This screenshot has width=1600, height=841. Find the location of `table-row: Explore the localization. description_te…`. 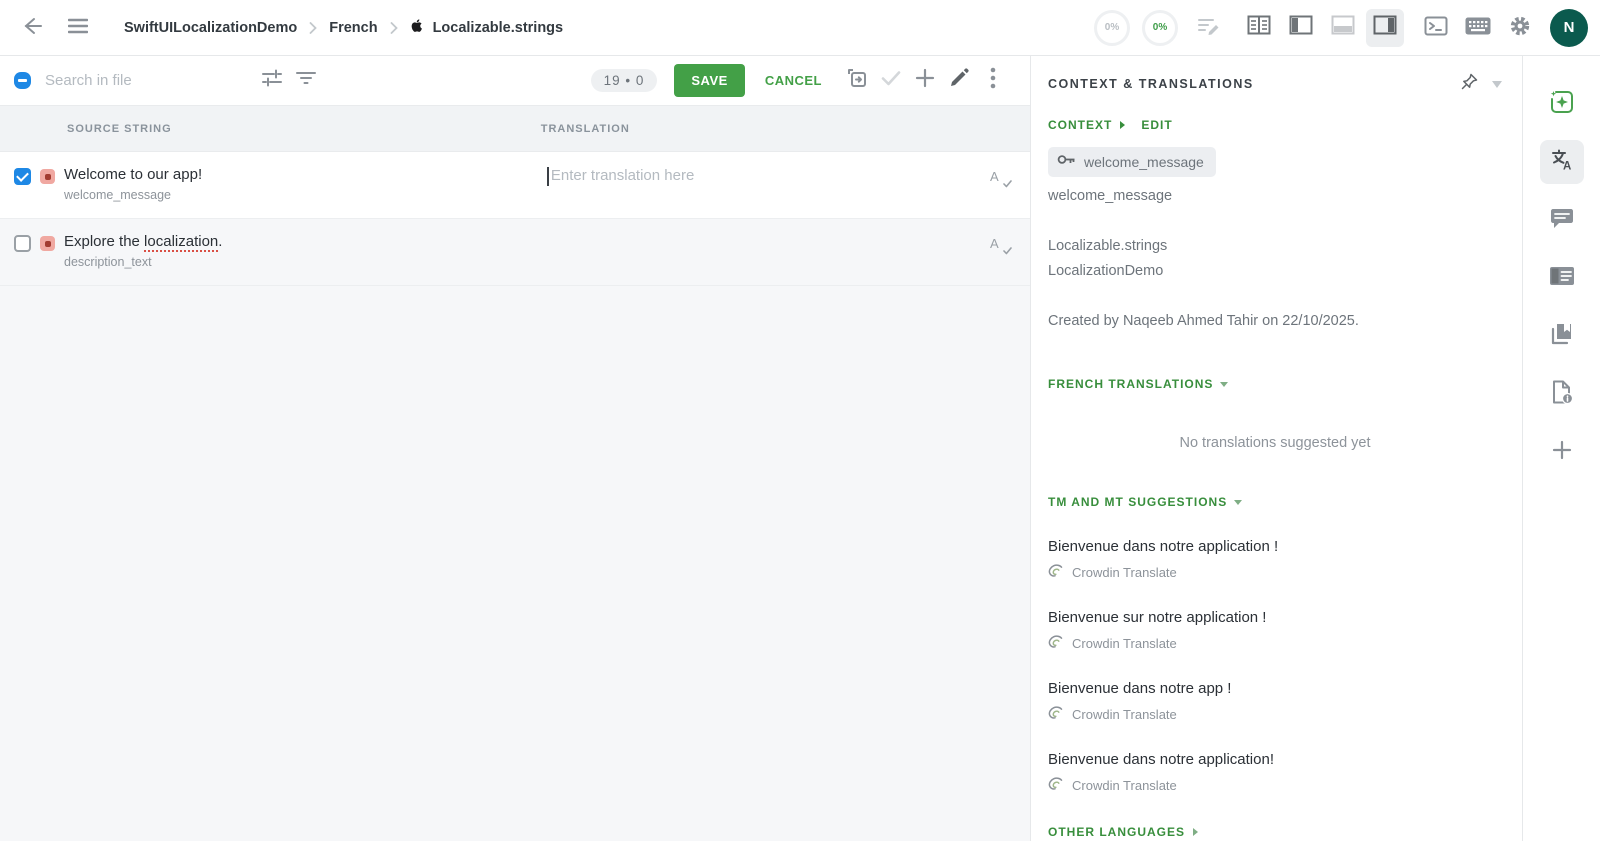

table-row: Explore the localization. description_te… is located at coordinates (515, 252).